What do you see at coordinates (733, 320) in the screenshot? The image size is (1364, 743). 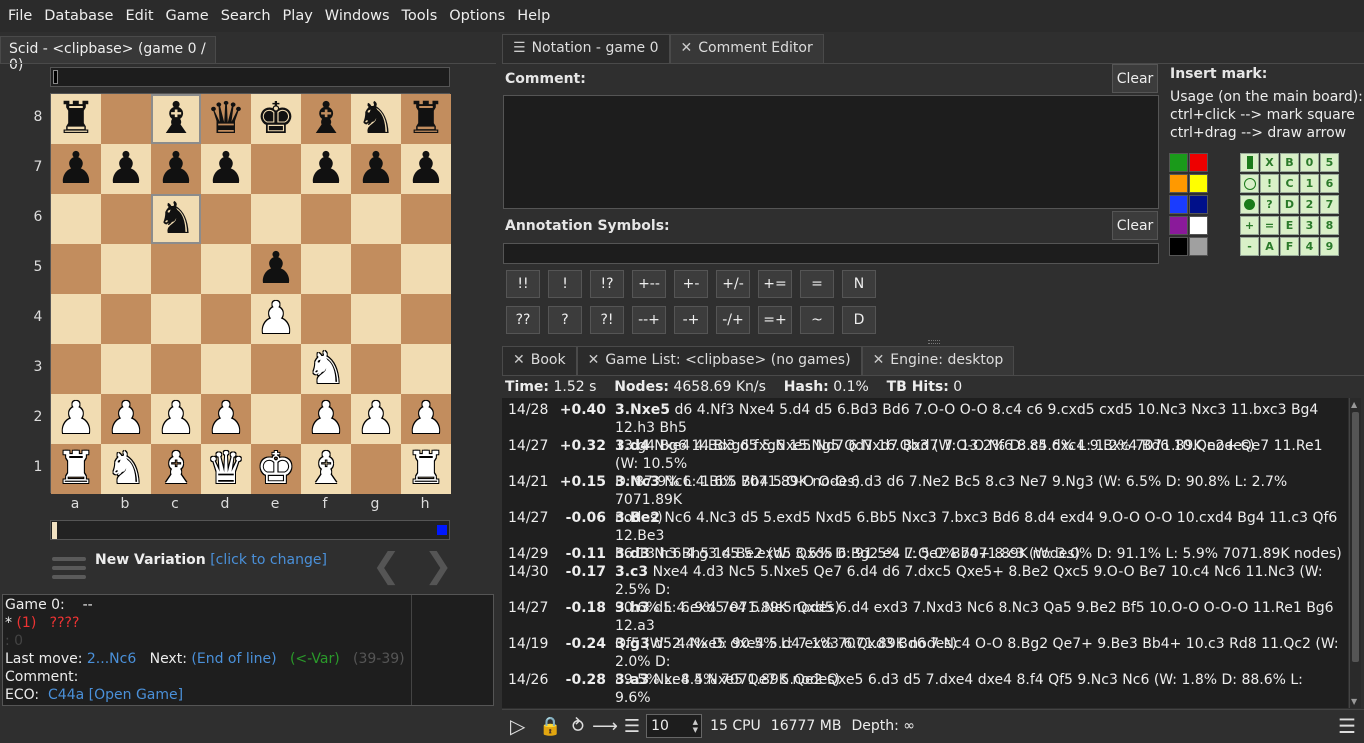 I see `annotation-symbol-button: -/+` at bounding box center [733, 320].